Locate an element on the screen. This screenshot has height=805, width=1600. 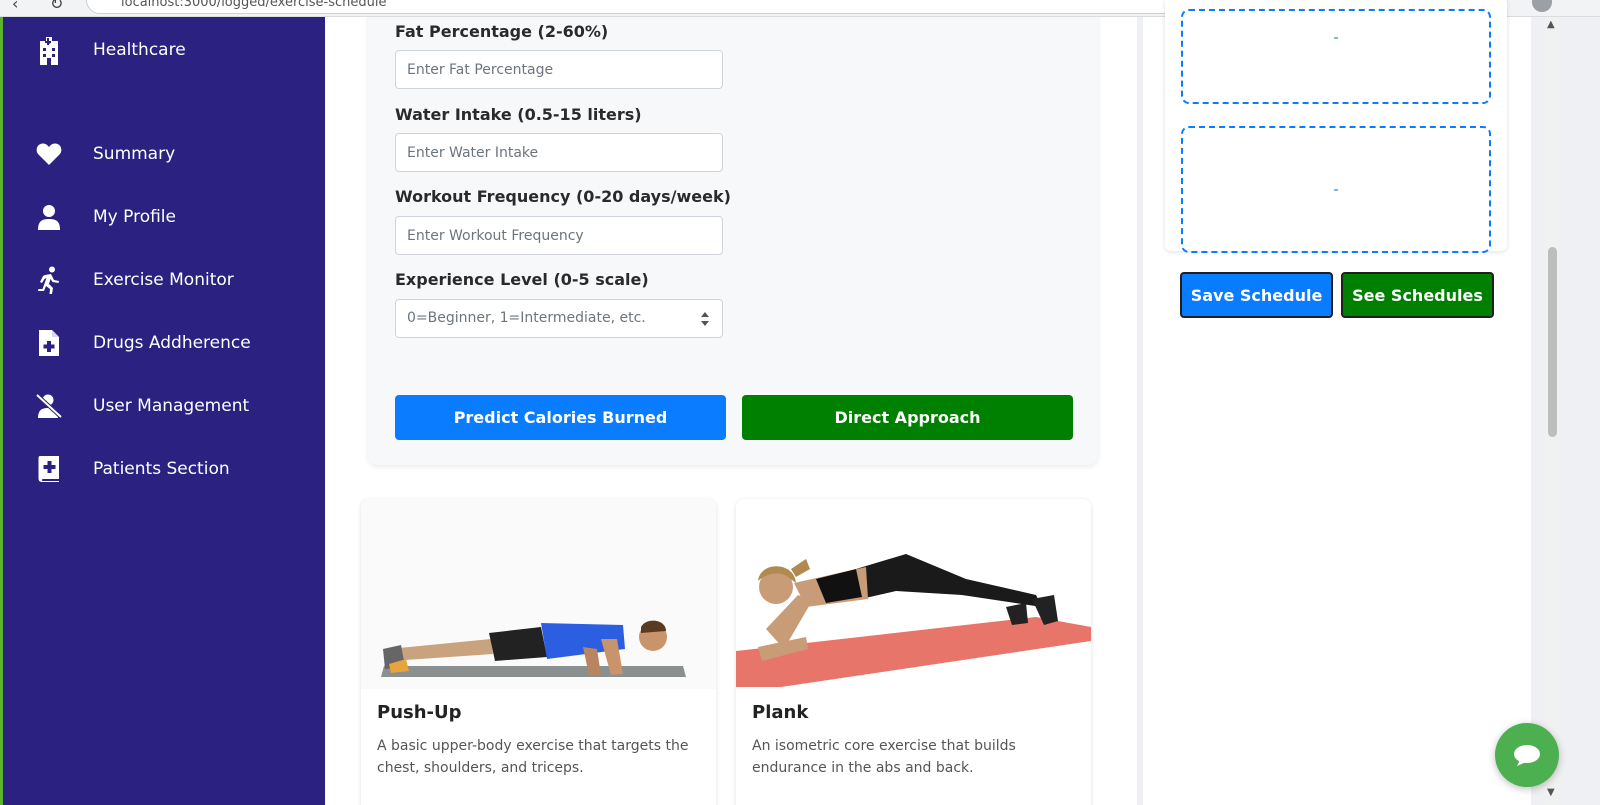
sidebar-item-label: Summary is located at coordinates (134, 154).